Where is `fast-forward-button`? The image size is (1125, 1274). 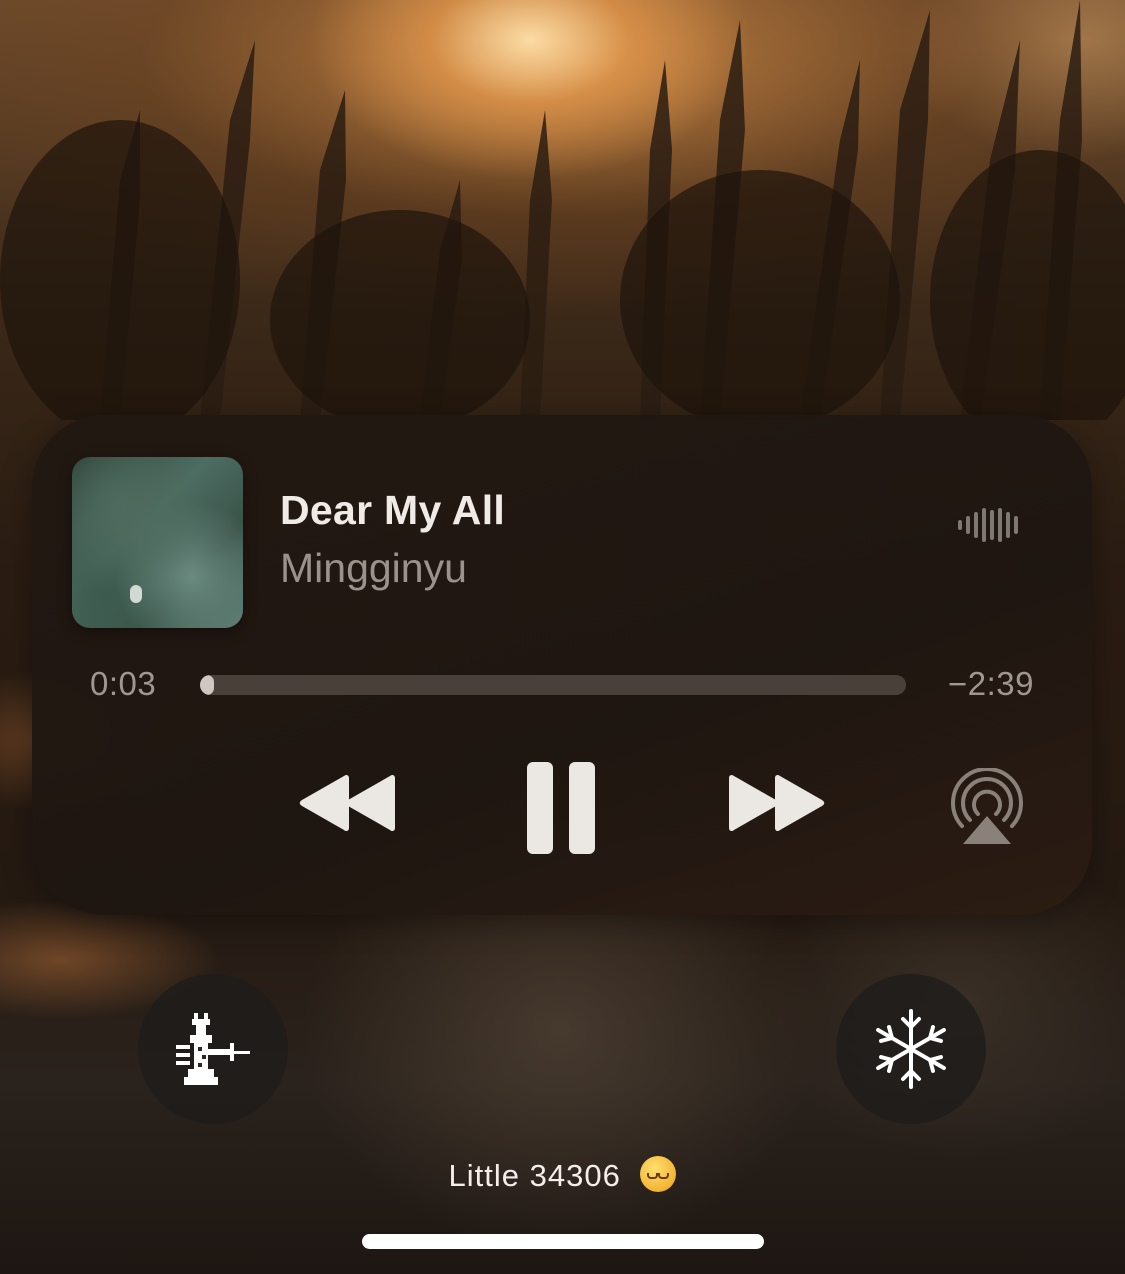 fast-forward-button is located at coordinates (776, 803).